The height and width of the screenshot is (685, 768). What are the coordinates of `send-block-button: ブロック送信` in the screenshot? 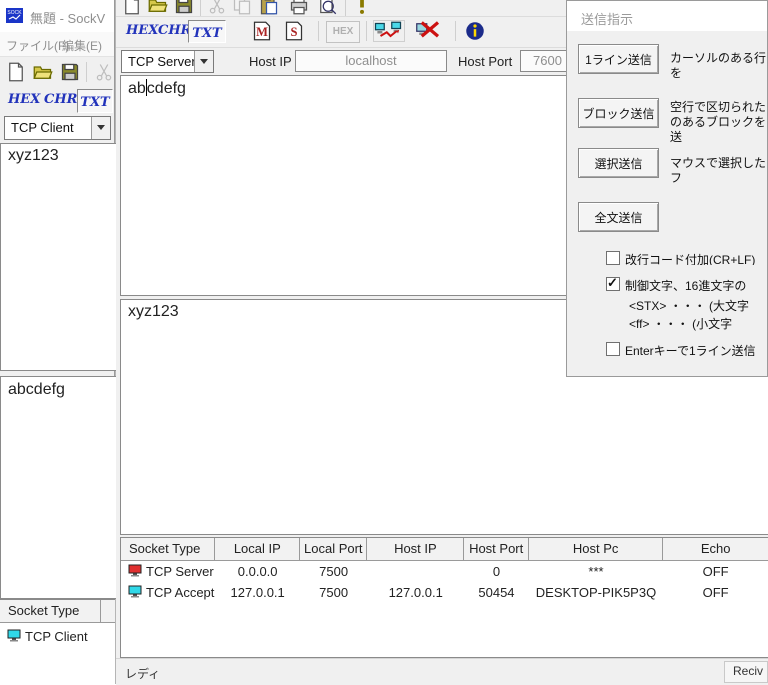 It's located at (618, 113).